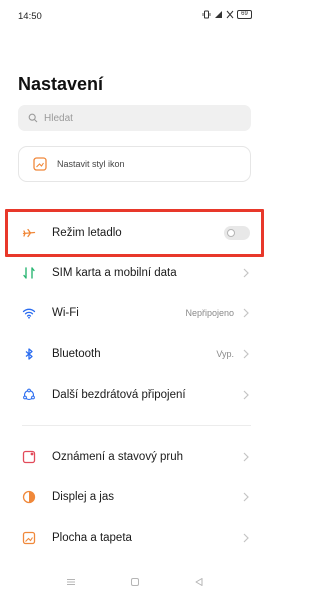 The width and height of the screenshot is (320, 600). Describe the element at coordinates (230, 14) in the screenshot. I see `no-sim-icon` at that location.